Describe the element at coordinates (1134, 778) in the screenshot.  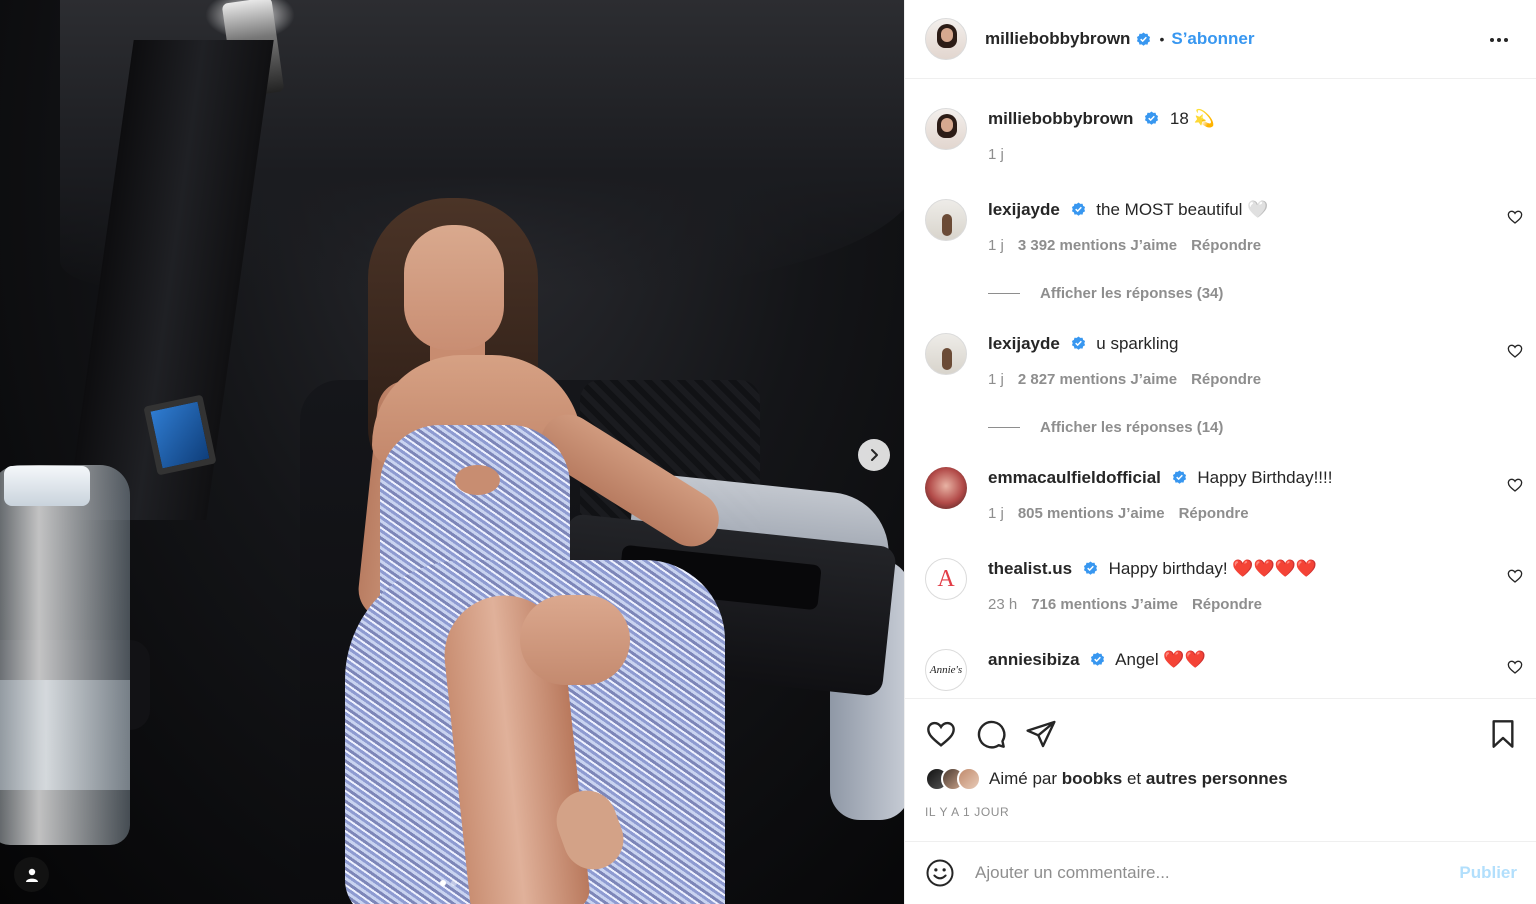
I see `liked-by-conjunction: et` at that location.